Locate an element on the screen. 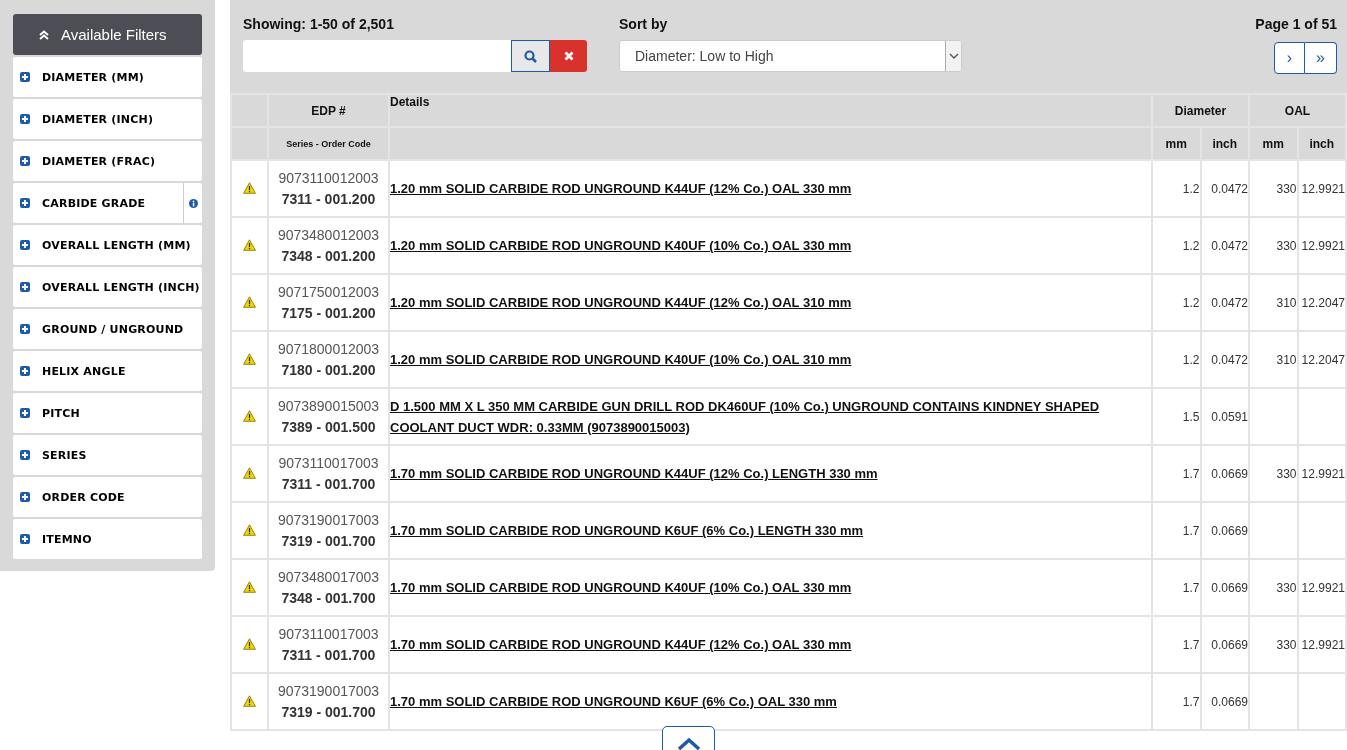 The height and width of the screenshot is (750, 1347). close-icon is located at coordinates (568, 56).